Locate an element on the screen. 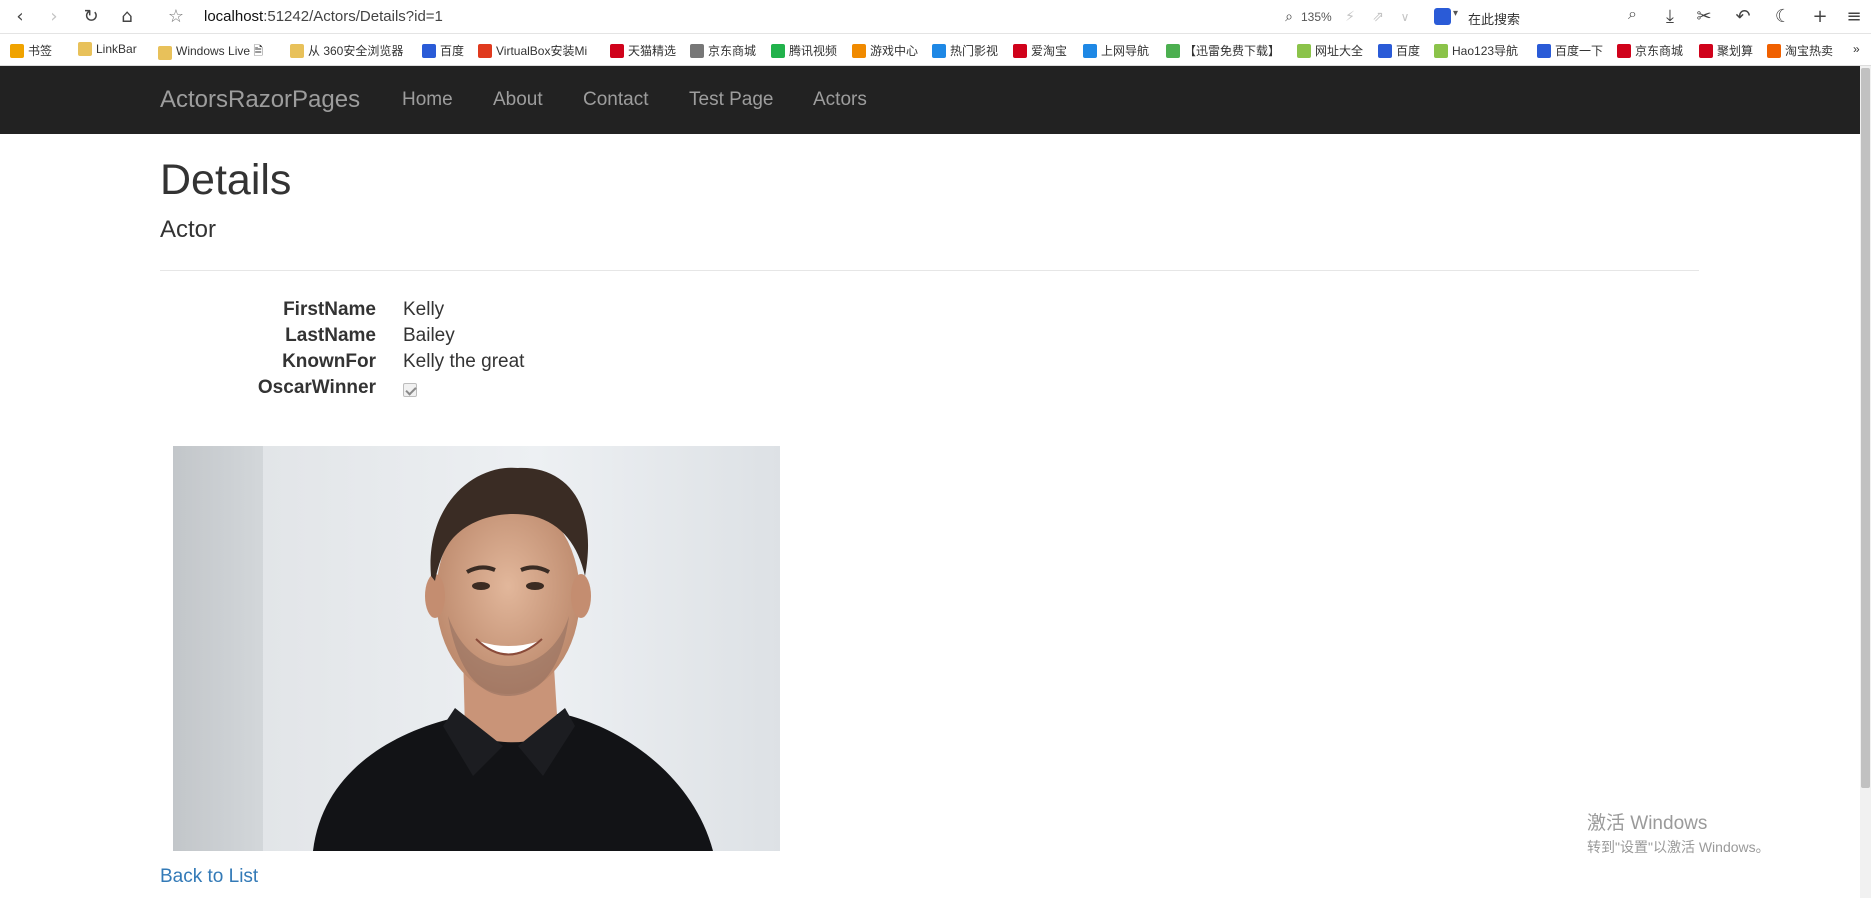 The height and width of the screenshot is (898, 1871). bookmark-item: 书签 is located at coordinates (31, 50).